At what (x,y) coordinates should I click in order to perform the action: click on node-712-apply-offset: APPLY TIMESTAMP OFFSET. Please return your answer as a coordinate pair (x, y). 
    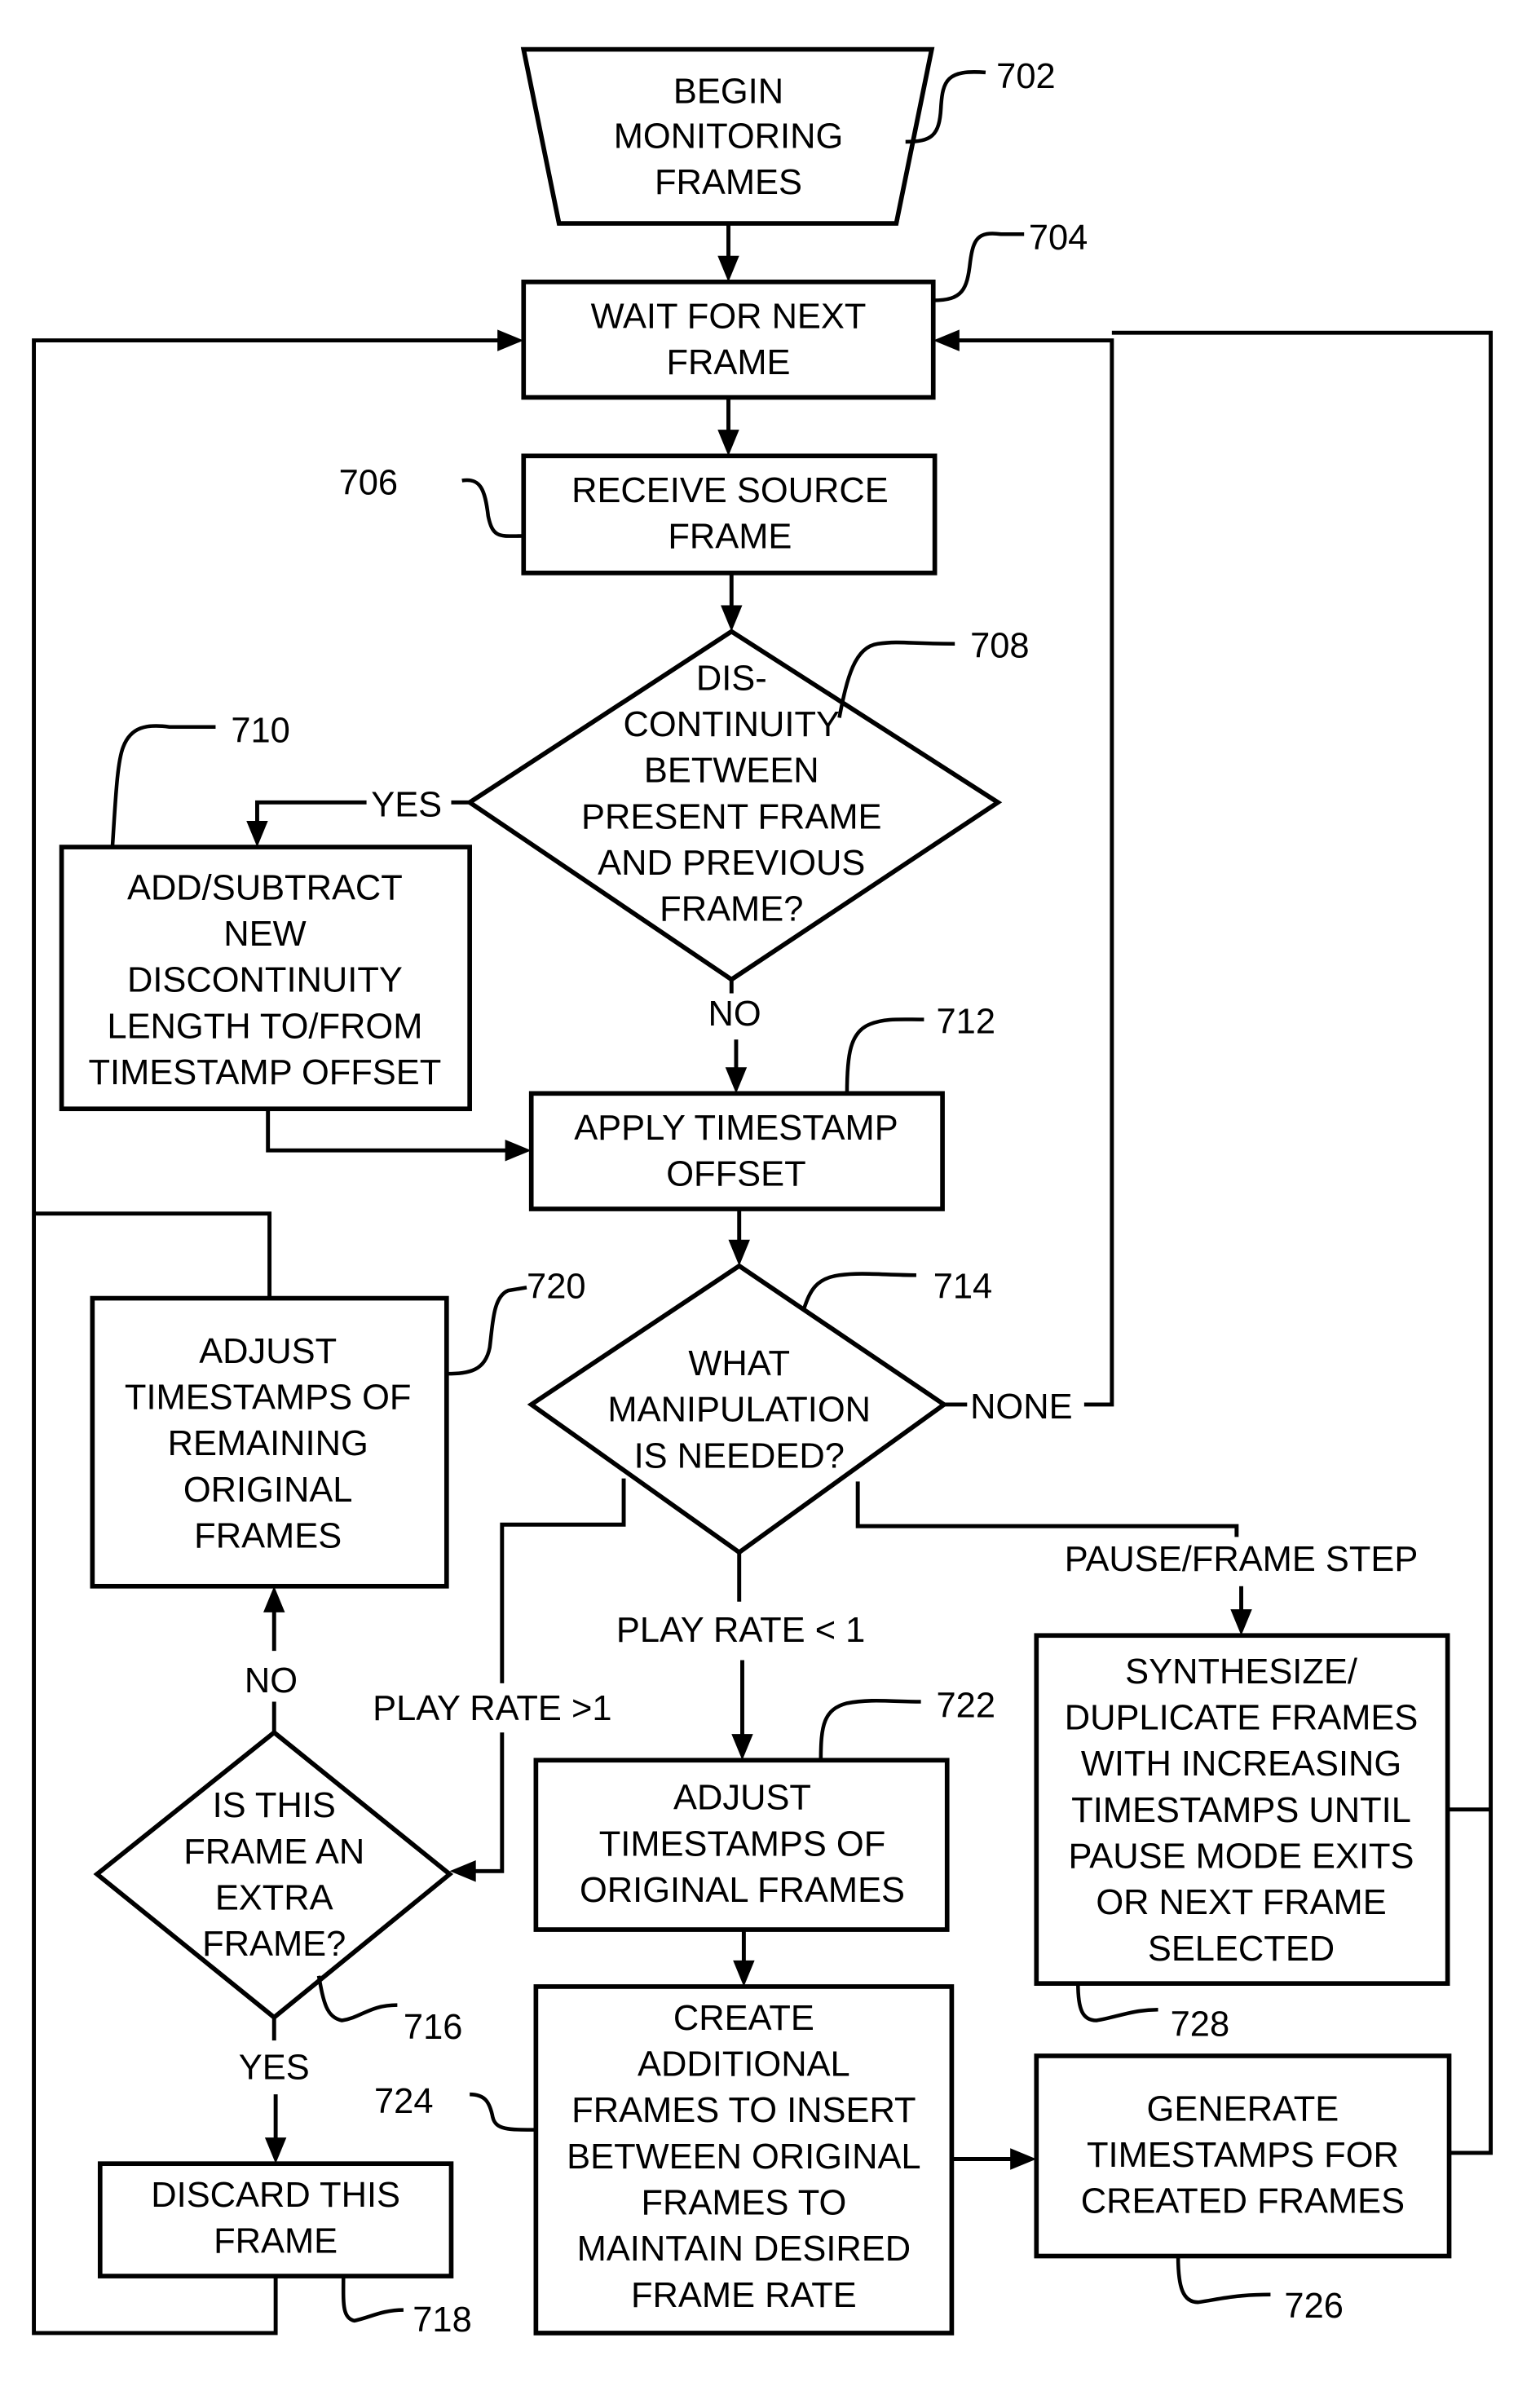
    Looking at the image, I should click on (736, 1151).